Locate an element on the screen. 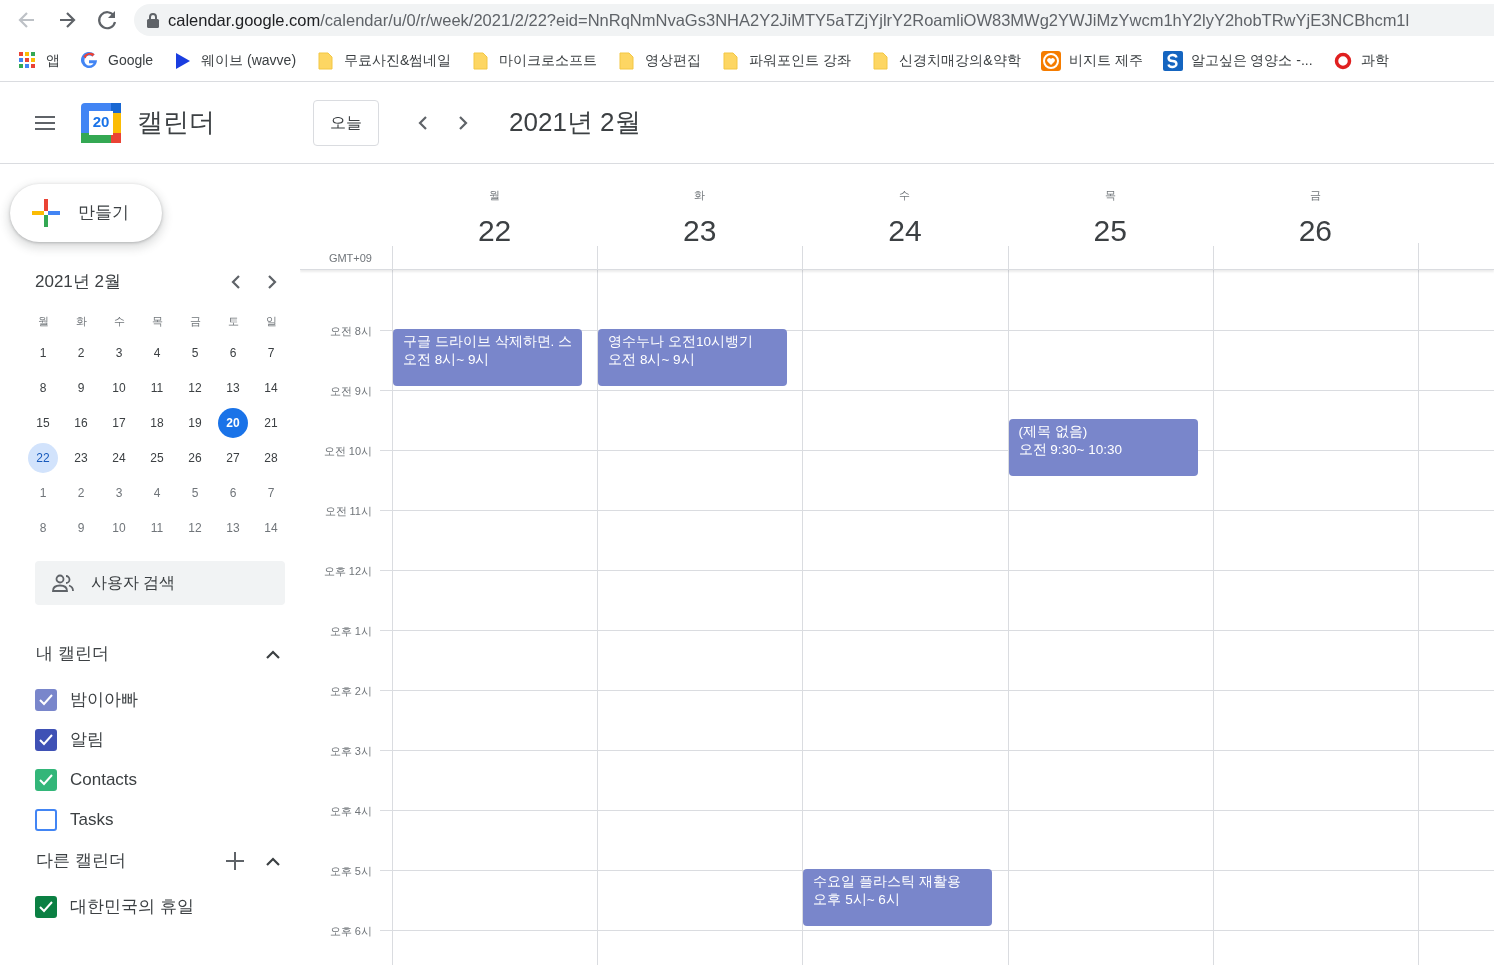 The width and height of the screenshot is (1494, 965). date-cell: 24 is located at coordinates (119, 457).